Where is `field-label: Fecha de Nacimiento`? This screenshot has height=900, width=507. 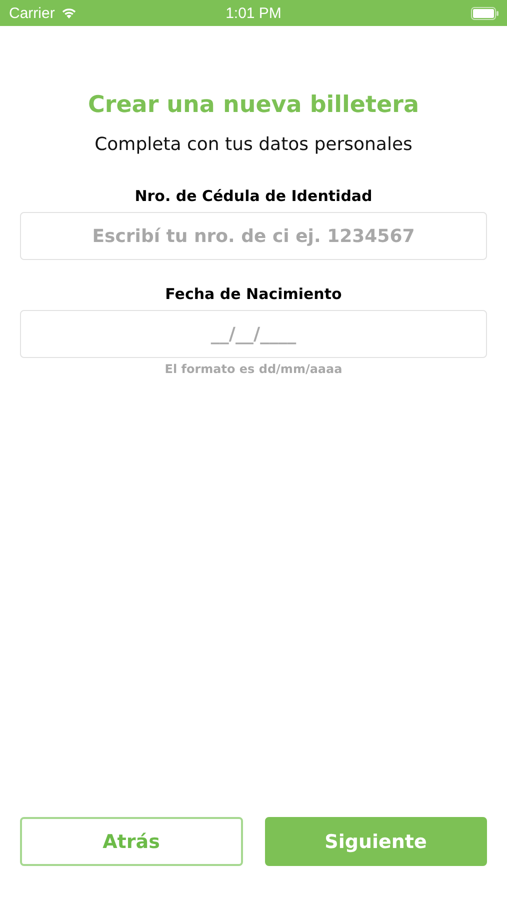 field-label: Fecha de Nacimiento is located at coordinates (253, 294).